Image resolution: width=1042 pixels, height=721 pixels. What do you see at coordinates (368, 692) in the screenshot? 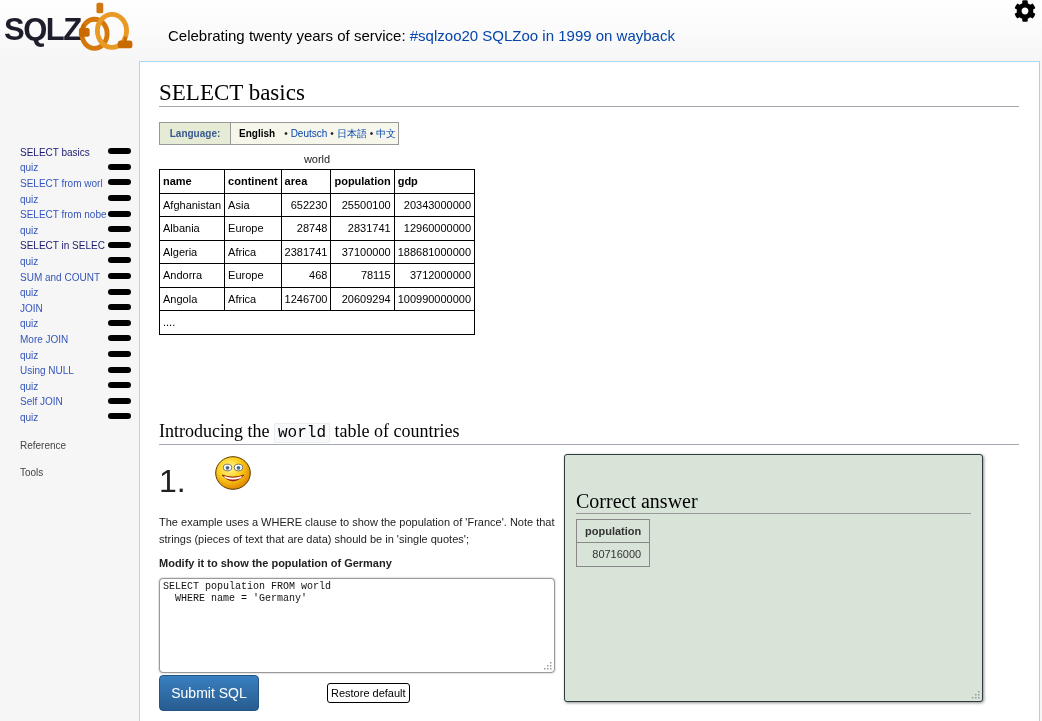
I see `restore-button: Restore default` at bounding box center [368, 692].